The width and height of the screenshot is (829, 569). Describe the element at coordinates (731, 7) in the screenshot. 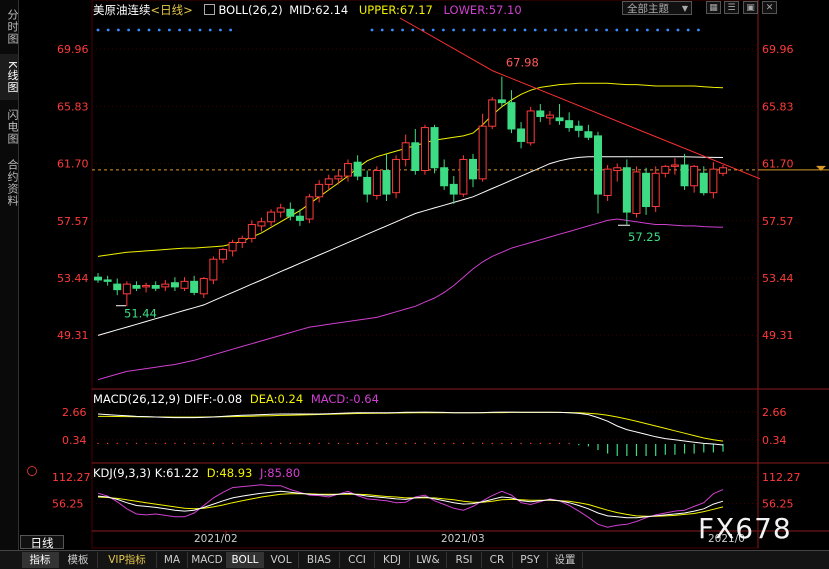

I see `list-layout-icon: ☰` at that location.